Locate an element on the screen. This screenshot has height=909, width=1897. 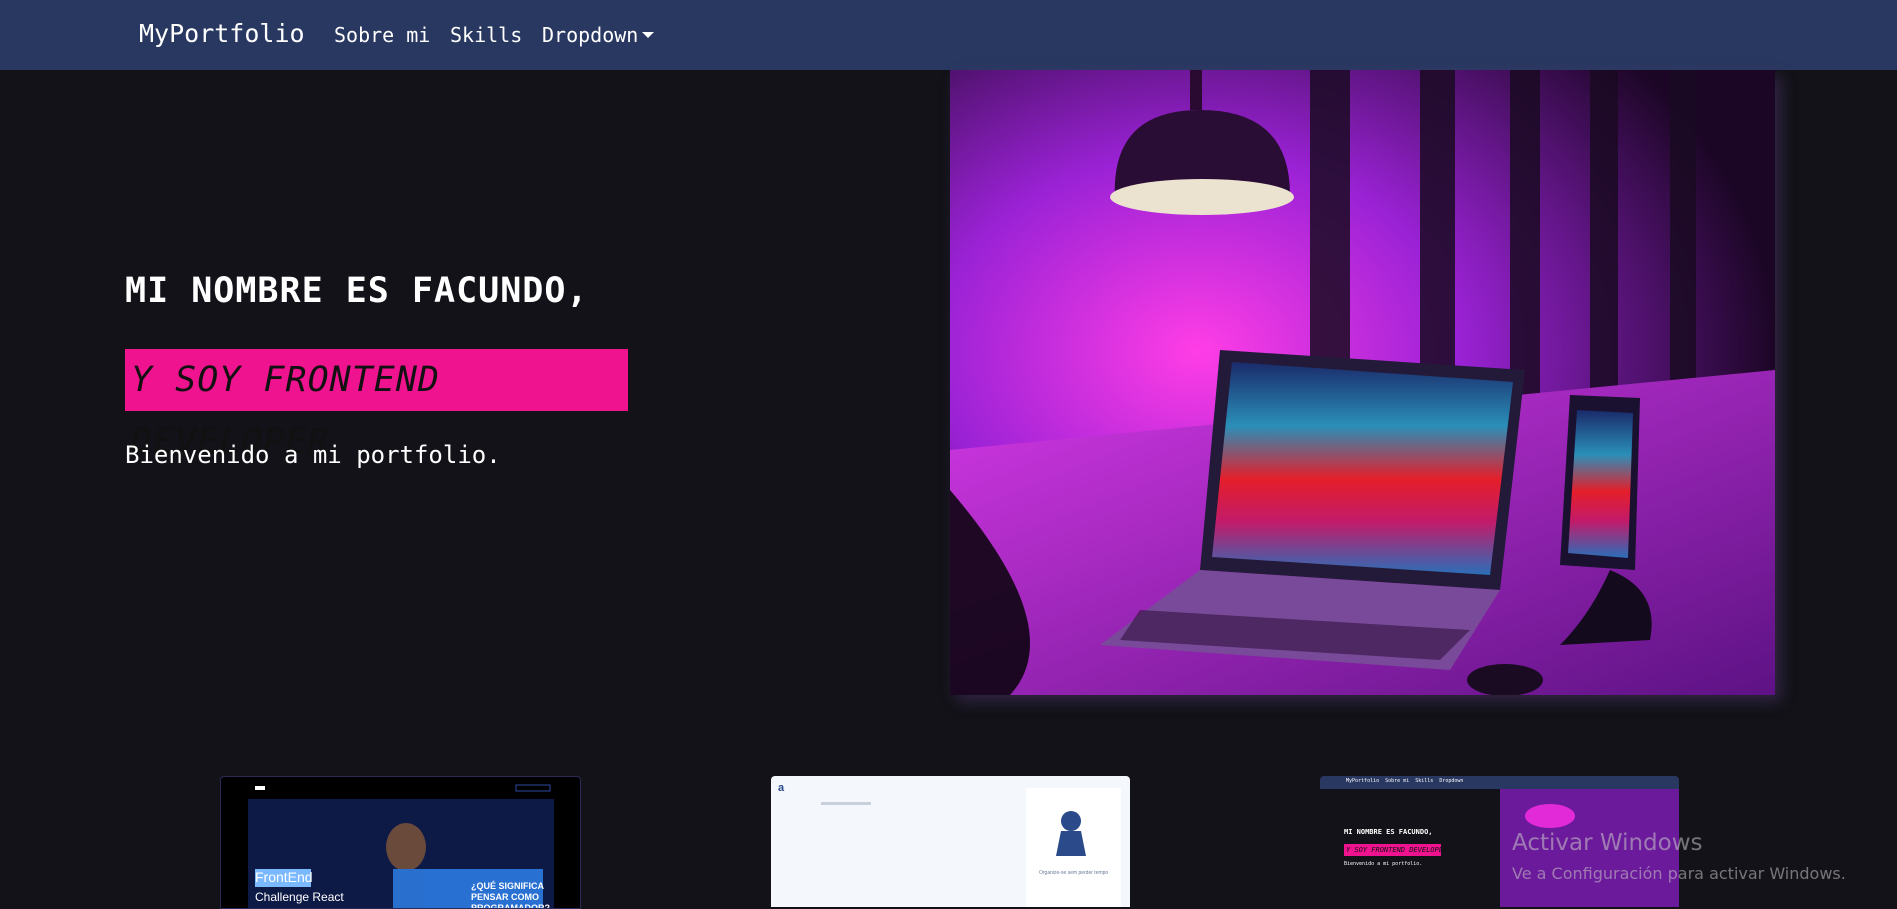
project-3-nav: MyPortfolio Sobre mi Skills Dropdown is located at coordinates (1405, 781).